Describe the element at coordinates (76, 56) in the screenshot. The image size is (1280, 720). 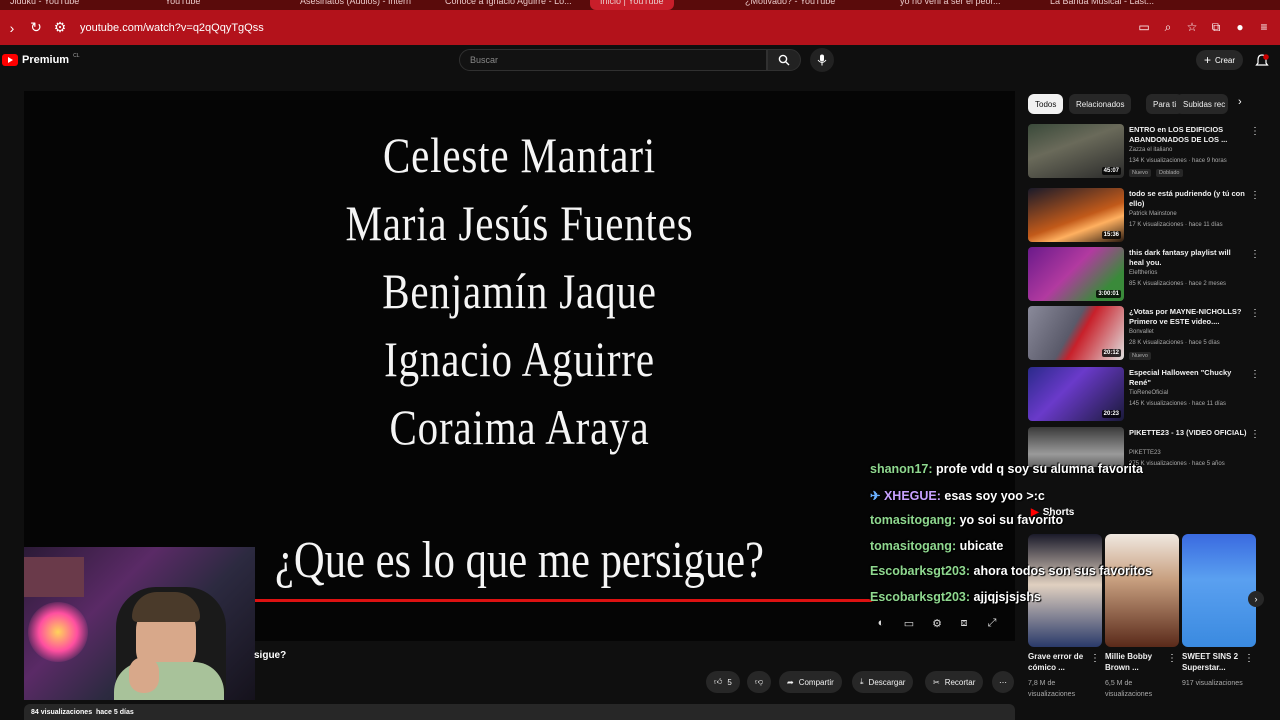
I see `logo-country: CL` at that location.